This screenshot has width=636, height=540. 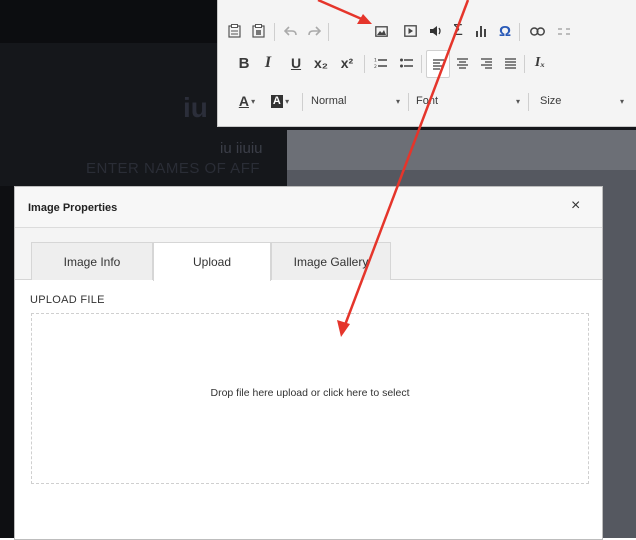 I want to click on text-color-label: A, so click(x=243, y=101).